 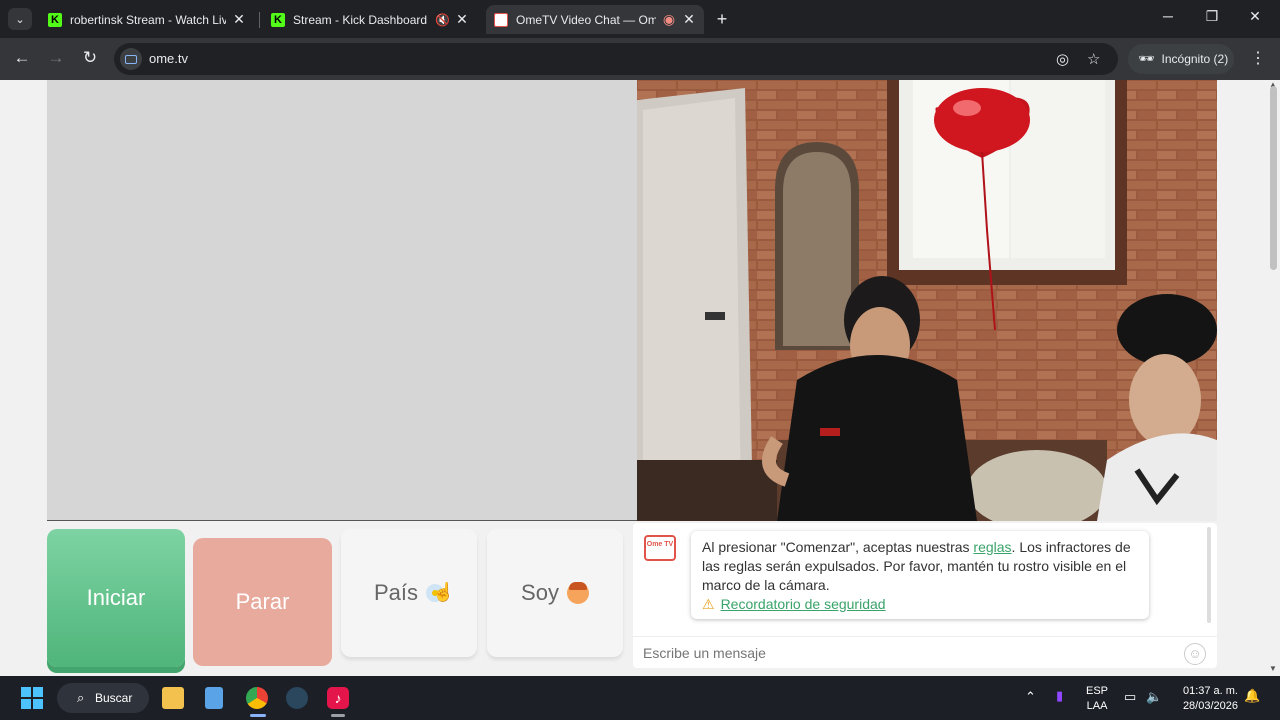 I want to click on lang-top: ESP, so click(x=1097, y=691).